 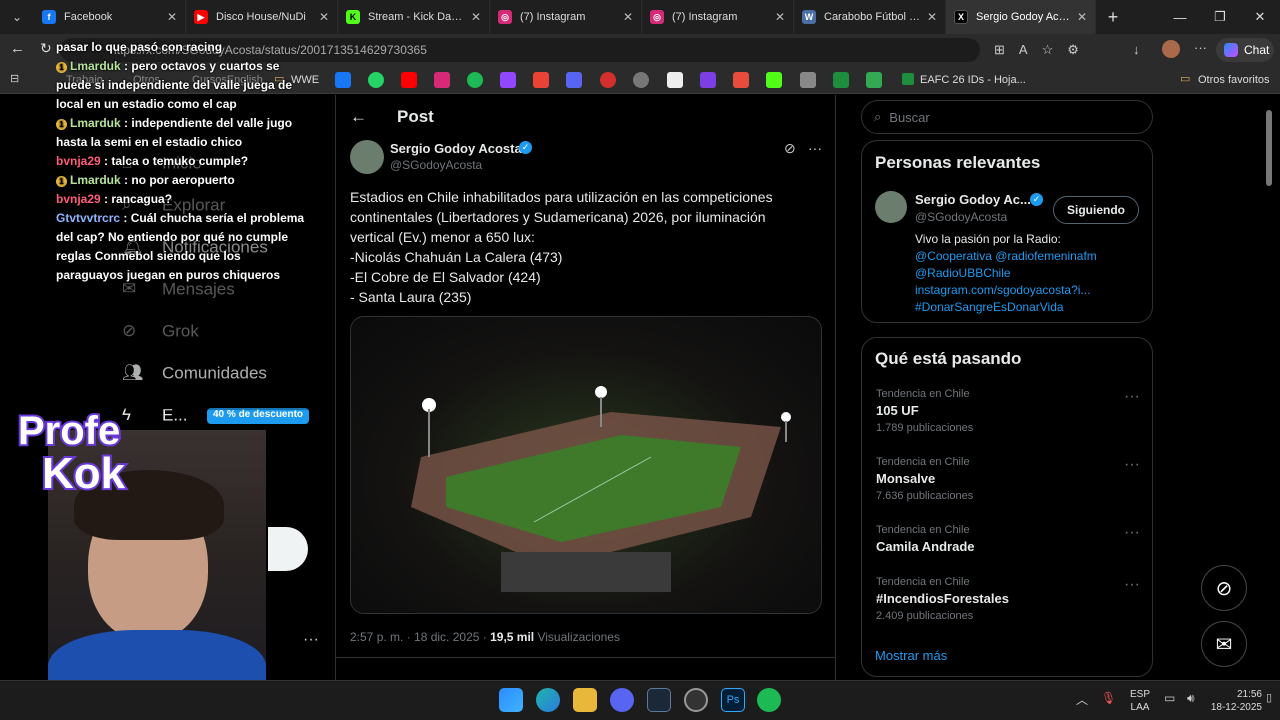 I want to click on post-button, so click(x=288, y=549).